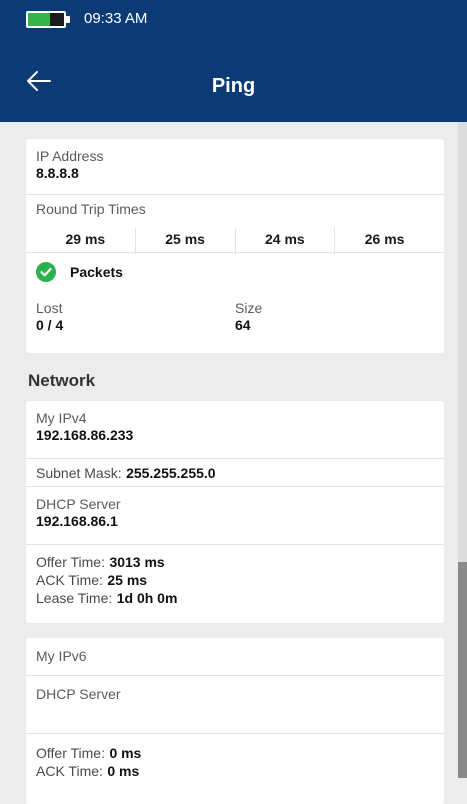  Describe the element at coordinates (243, 325) in the screenshot. I see `size-value: 64` at that location.